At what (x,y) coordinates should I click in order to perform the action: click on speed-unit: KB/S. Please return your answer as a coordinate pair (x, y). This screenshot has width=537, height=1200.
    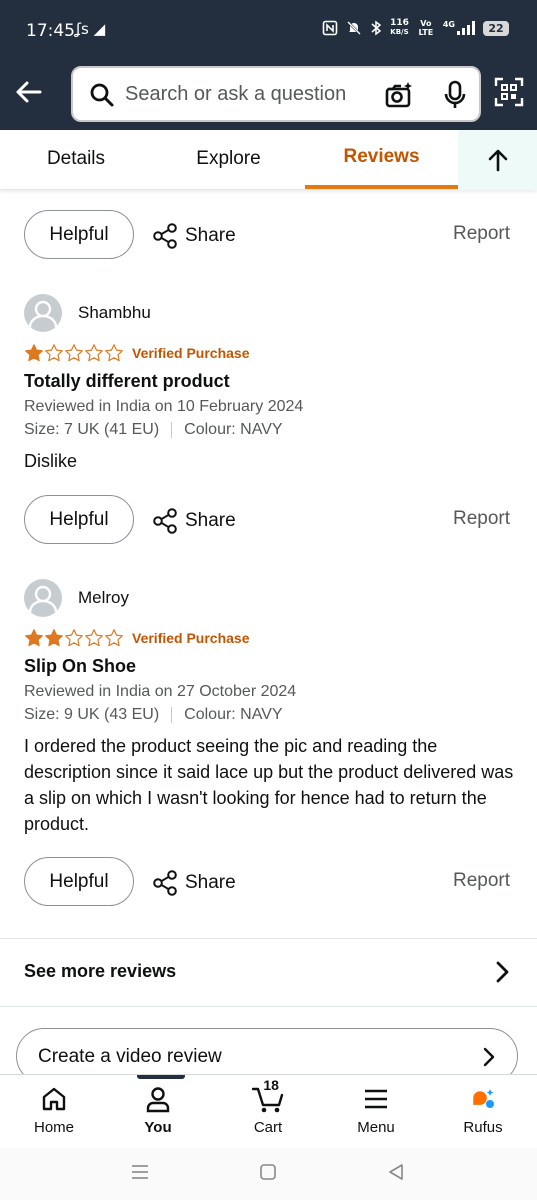
    Looking at the image, I should click on (399, 32).